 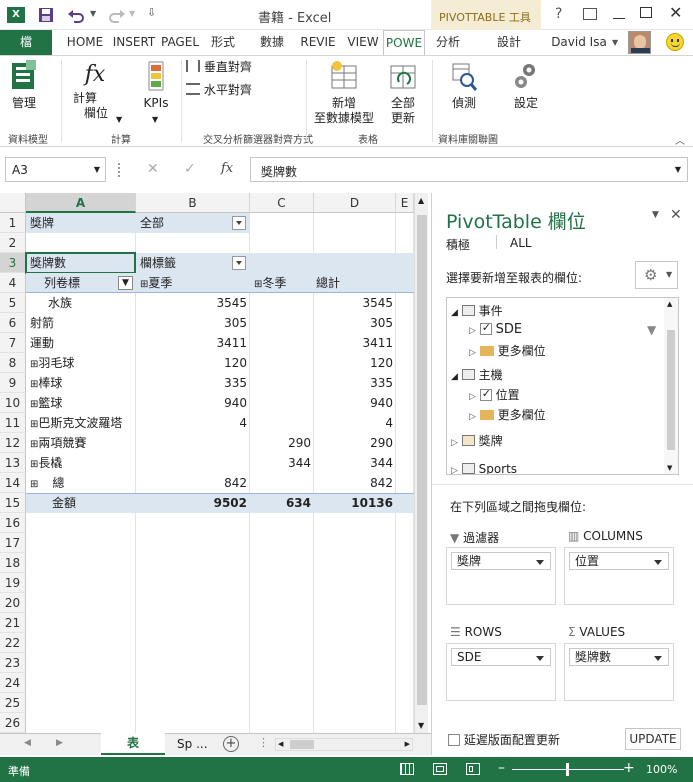 I want to click on name-box-dropdown-icon: ▼, so click(x=97, y=169).